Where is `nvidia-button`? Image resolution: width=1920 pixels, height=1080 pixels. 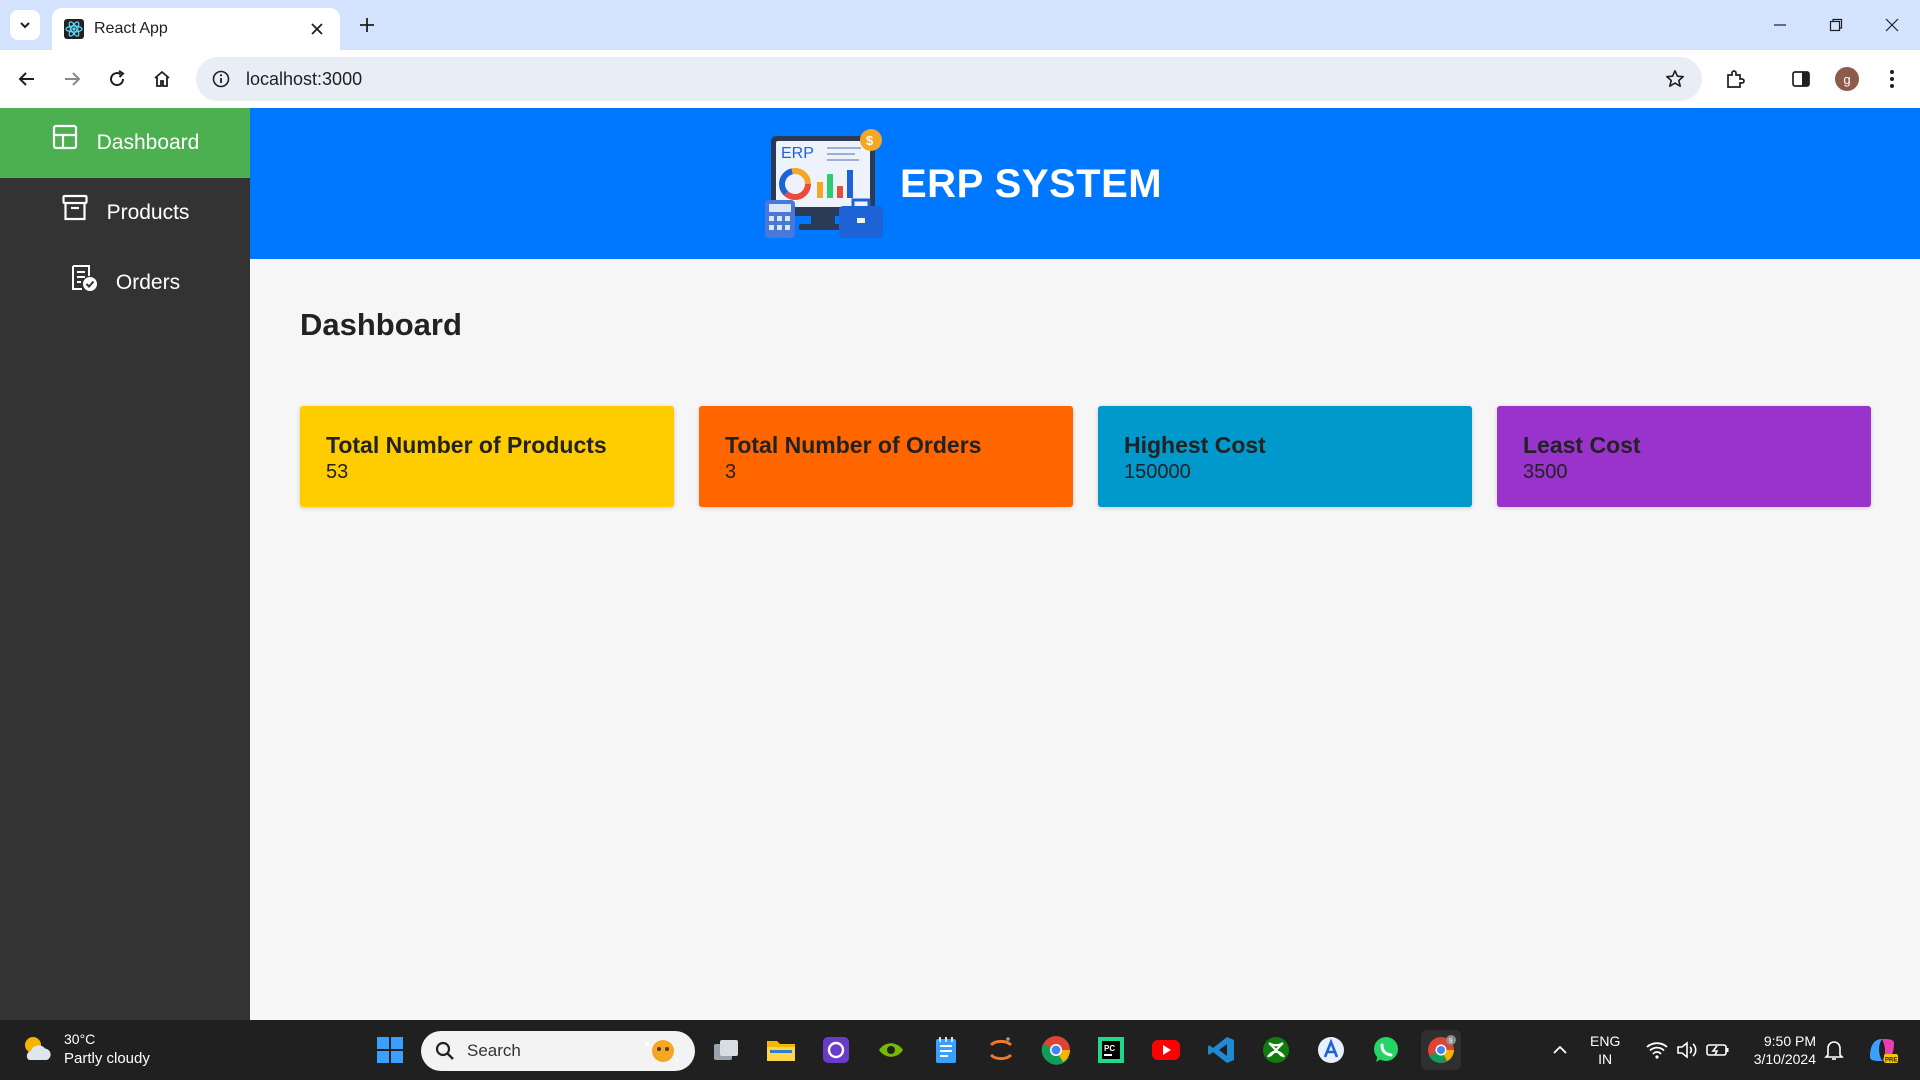
nvidia-button is located at coordinates (891, 1050).